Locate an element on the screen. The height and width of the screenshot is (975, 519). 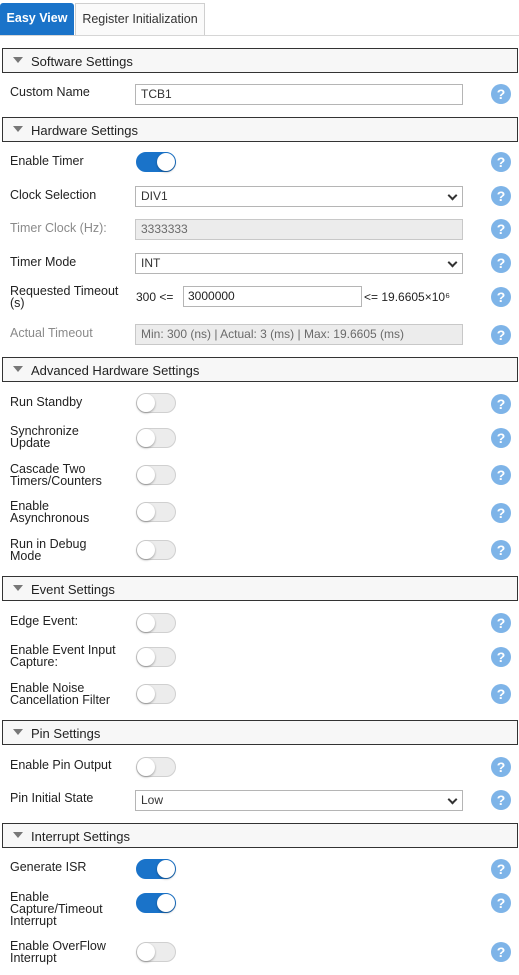
run-standby-toggle is located at coordinates (156, 403).